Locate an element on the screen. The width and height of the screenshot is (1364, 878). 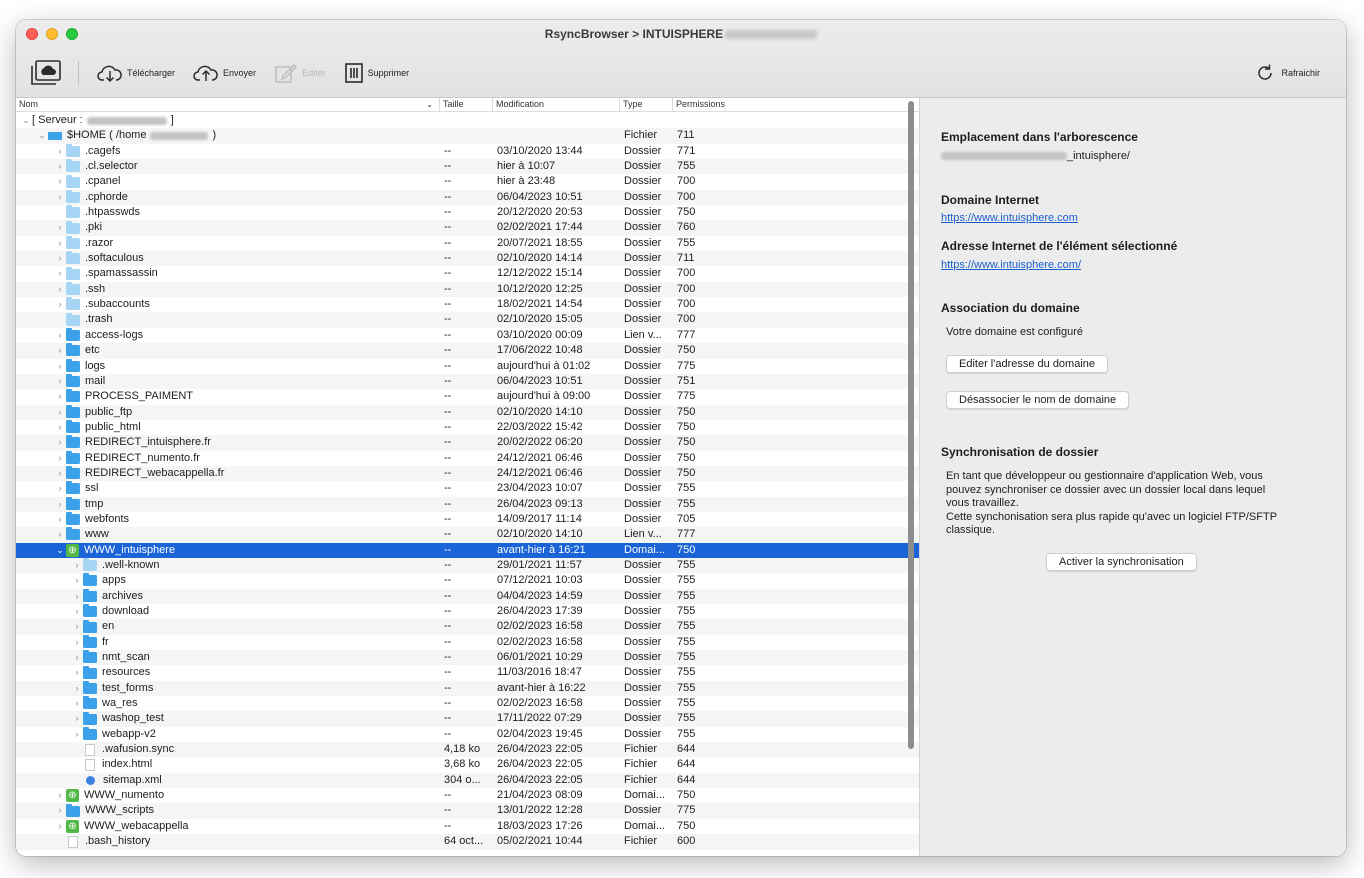
vertical-scrollbar is located at coordinates (911, 425).